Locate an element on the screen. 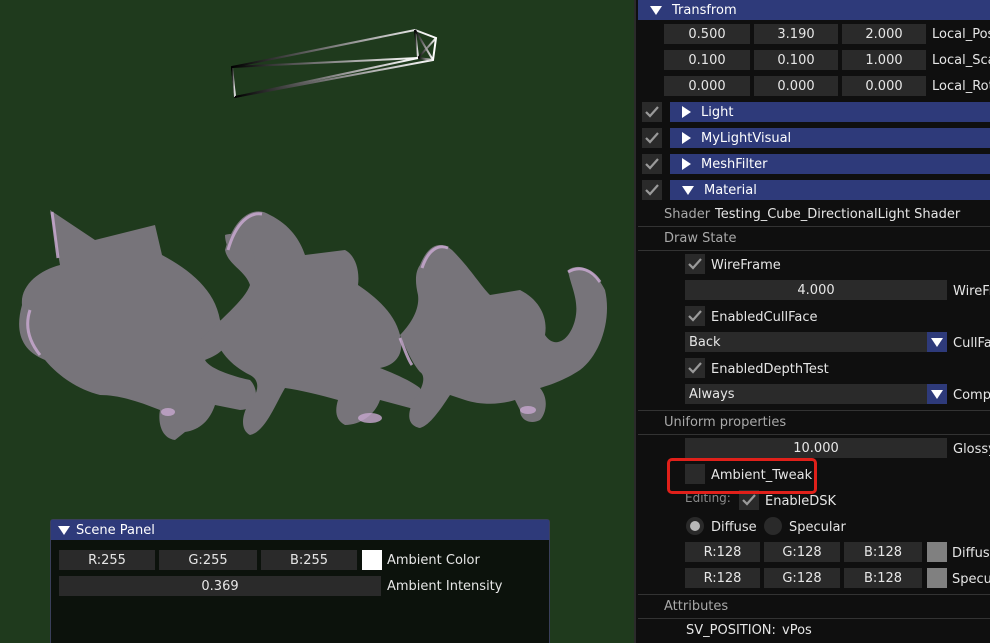  mylightvisual-enabled-checkbox is located at coordinates (652, 138).